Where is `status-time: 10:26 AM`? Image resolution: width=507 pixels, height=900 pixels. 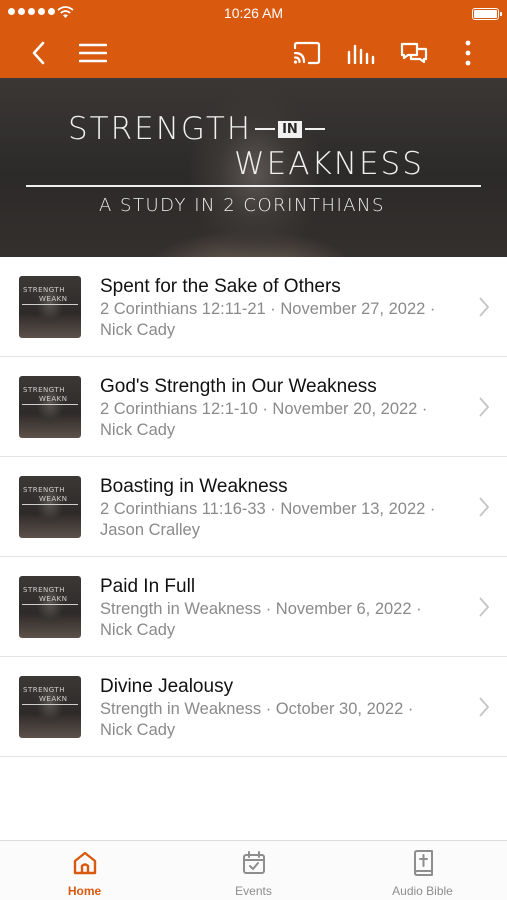
status-time: 10:26 AM is located at coordinates (253, 13).